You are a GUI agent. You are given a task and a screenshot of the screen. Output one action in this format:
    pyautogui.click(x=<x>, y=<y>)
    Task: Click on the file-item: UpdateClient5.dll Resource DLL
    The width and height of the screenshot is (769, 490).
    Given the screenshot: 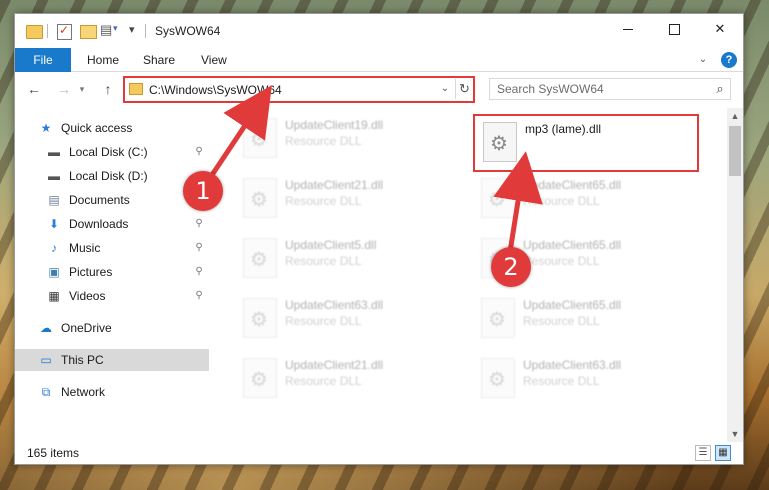 What is the action you would take?
    pyautogui.click(x=348, y=260)
    